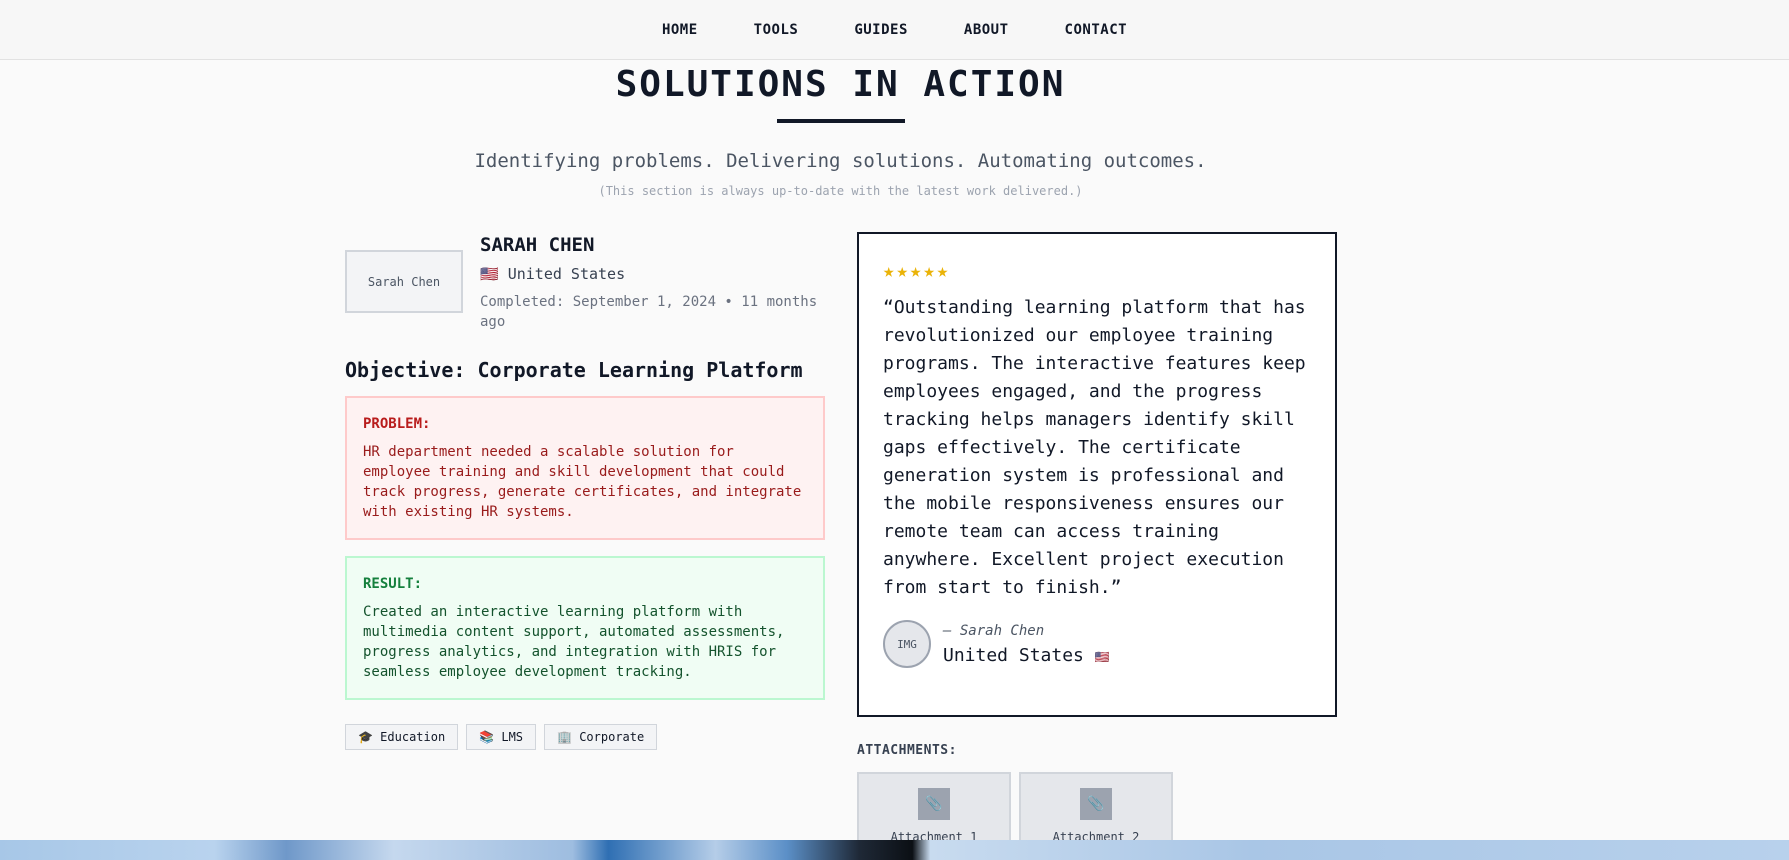 This screenshot has width=1789, height=860. What do you see at coordinates (841, 121) in the screenshot?
I see `title-underline` at bounding box center [841, 121].